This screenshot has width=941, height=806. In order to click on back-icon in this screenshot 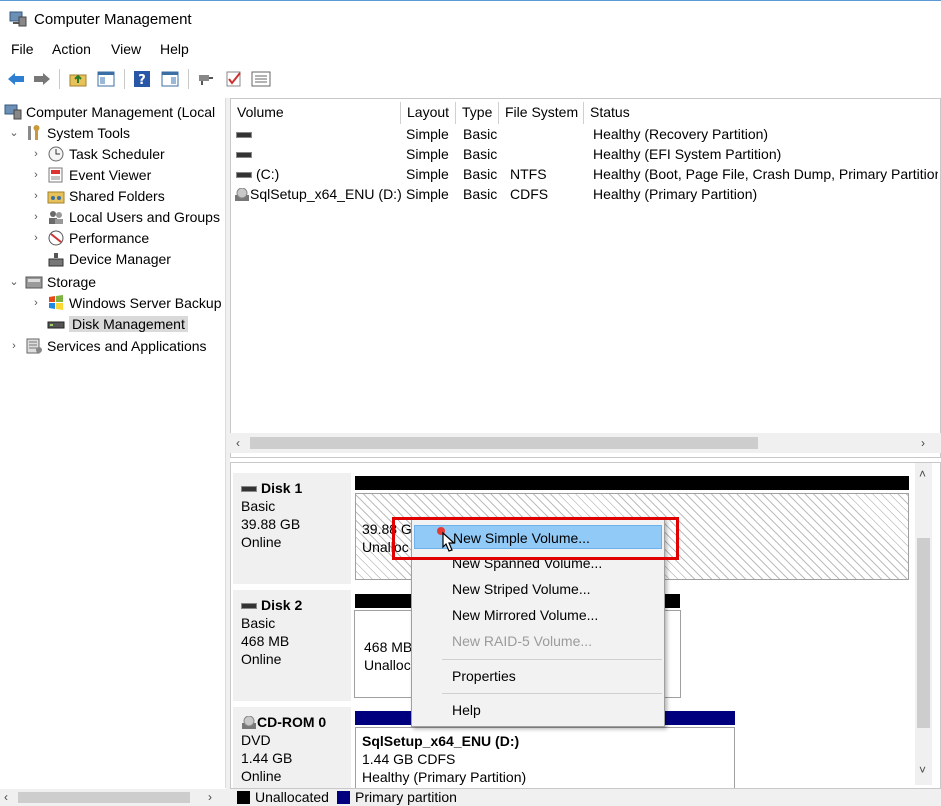, I will do `click(16, 79)`.